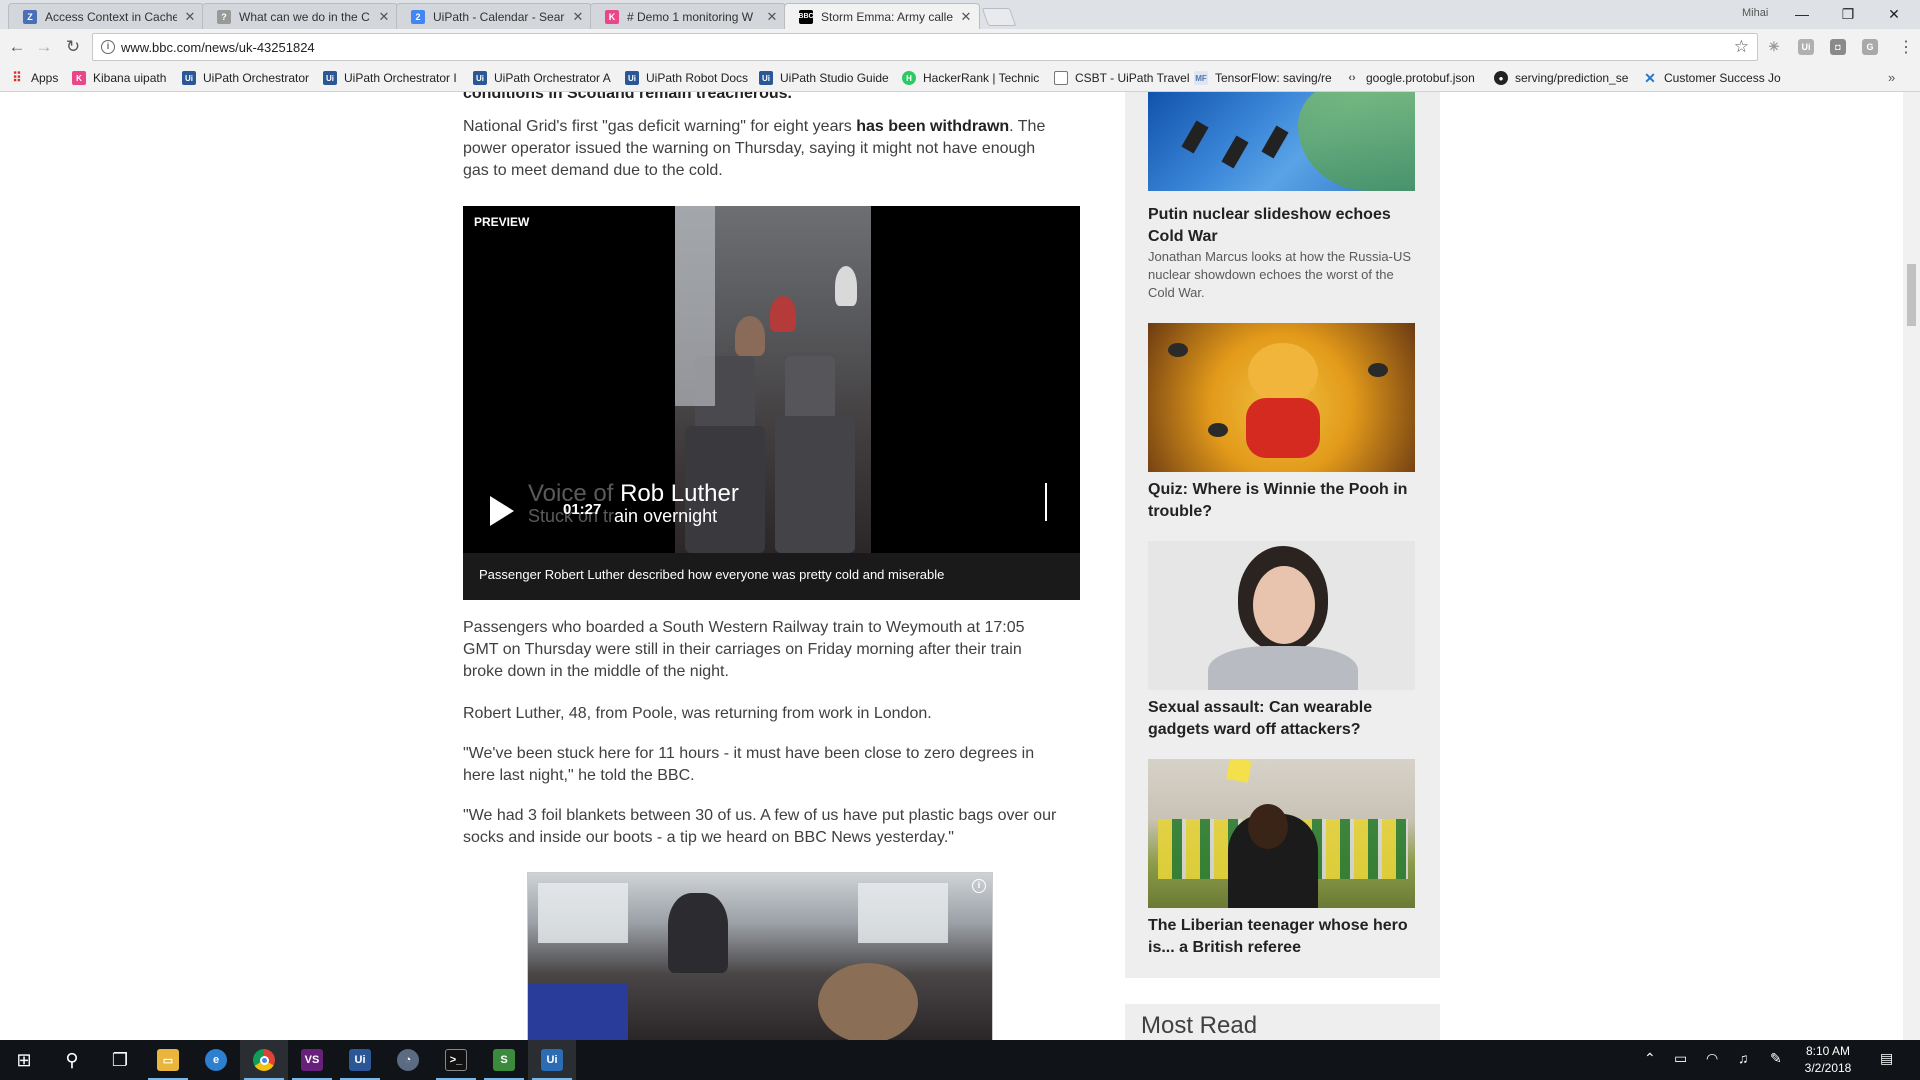 This screenshot has height=1080, width=1920. I want to click on tab-bbc-storm-emma: BBC Storm Emma: Army calle ✕, so click(882, 16).